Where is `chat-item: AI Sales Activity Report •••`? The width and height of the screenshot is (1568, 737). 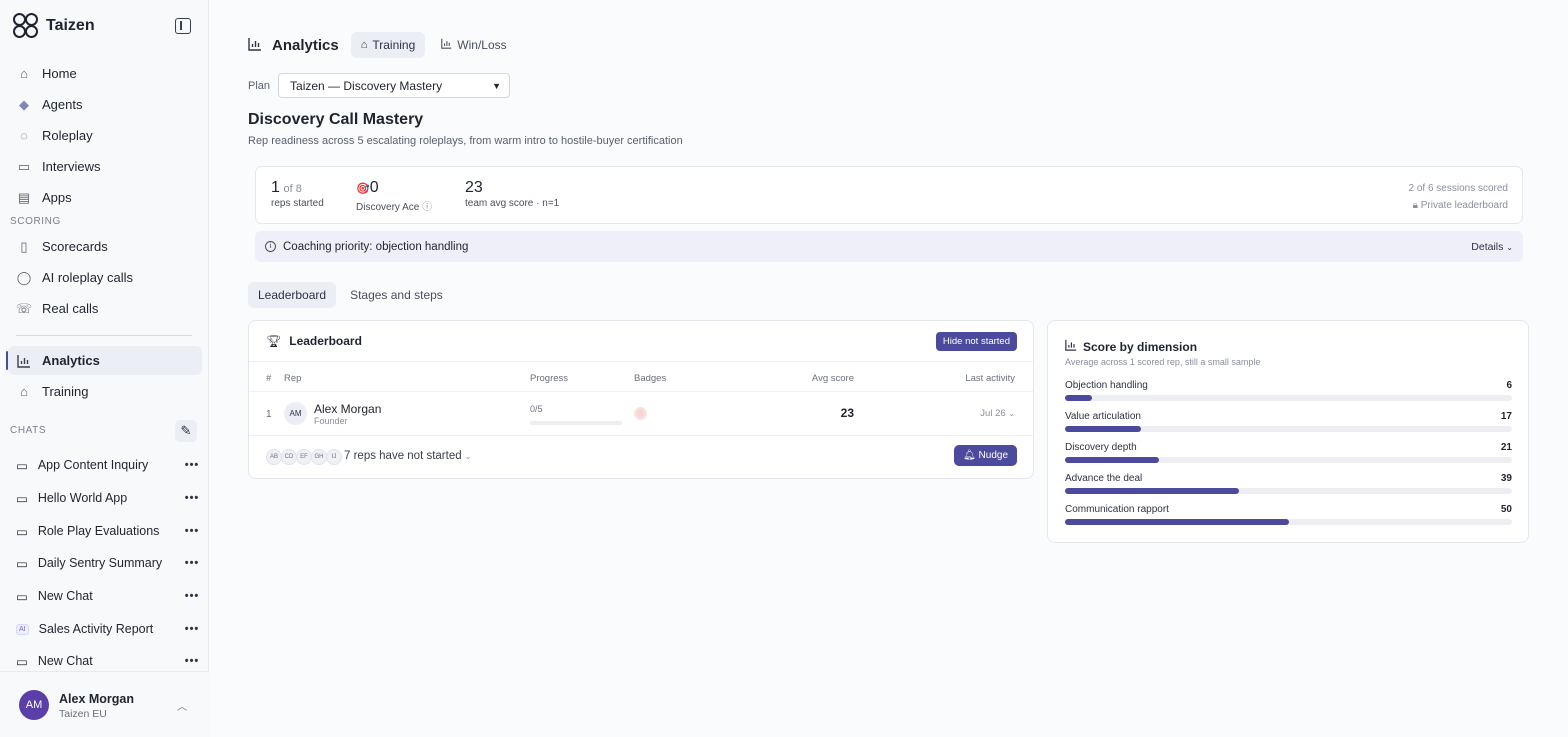
chat-item: AI Sales Activity Report ••• is located at coordinates (105, 629).